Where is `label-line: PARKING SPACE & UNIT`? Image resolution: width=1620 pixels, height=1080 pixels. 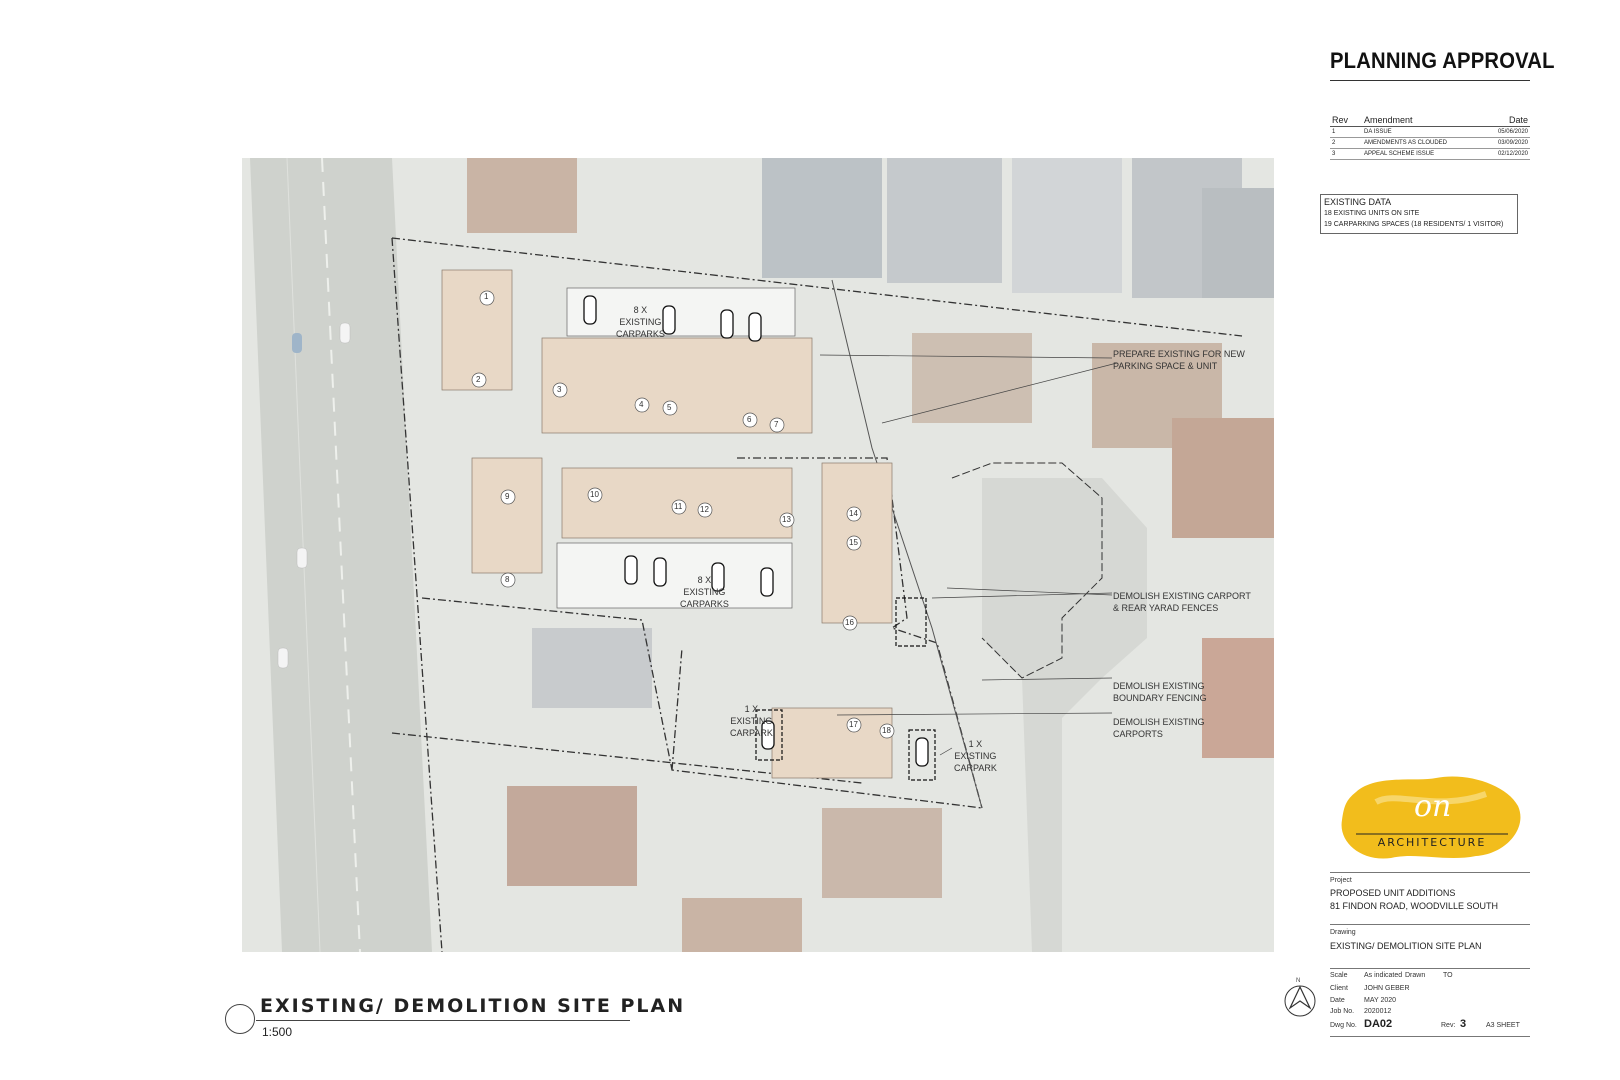
label-line: PARKING SPACE & UNIT is located at coordinates (1165, 366).